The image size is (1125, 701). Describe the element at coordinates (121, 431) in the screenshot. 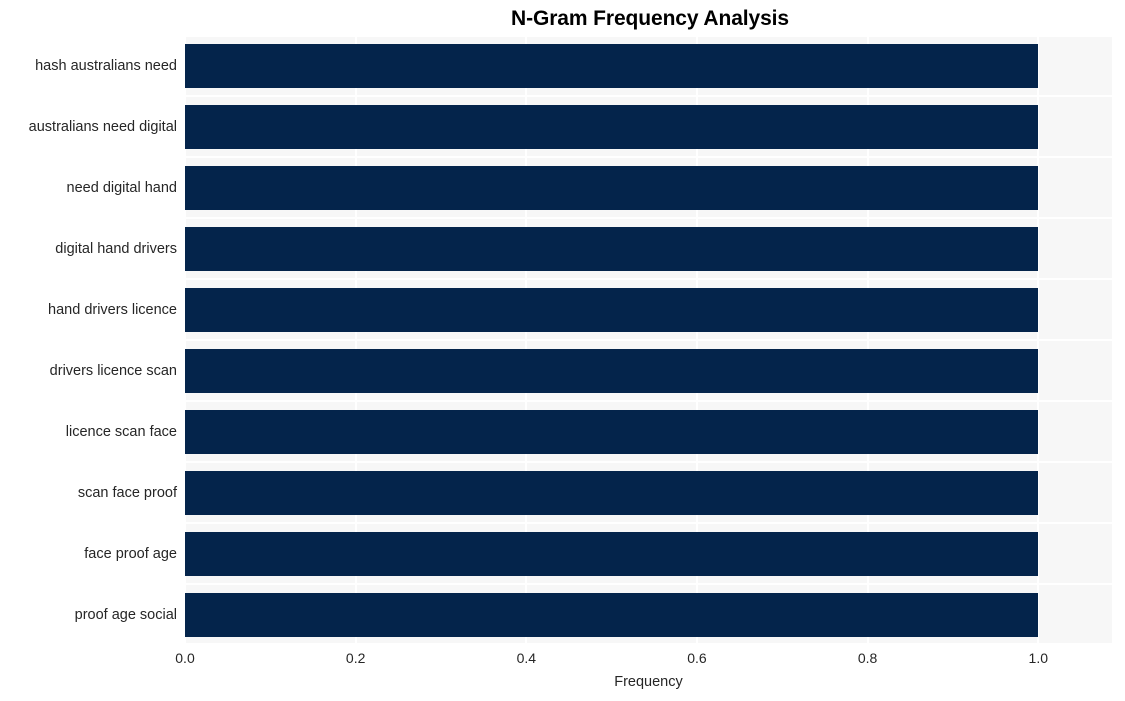

I see `y-tick-label: licence scan face` at that location.